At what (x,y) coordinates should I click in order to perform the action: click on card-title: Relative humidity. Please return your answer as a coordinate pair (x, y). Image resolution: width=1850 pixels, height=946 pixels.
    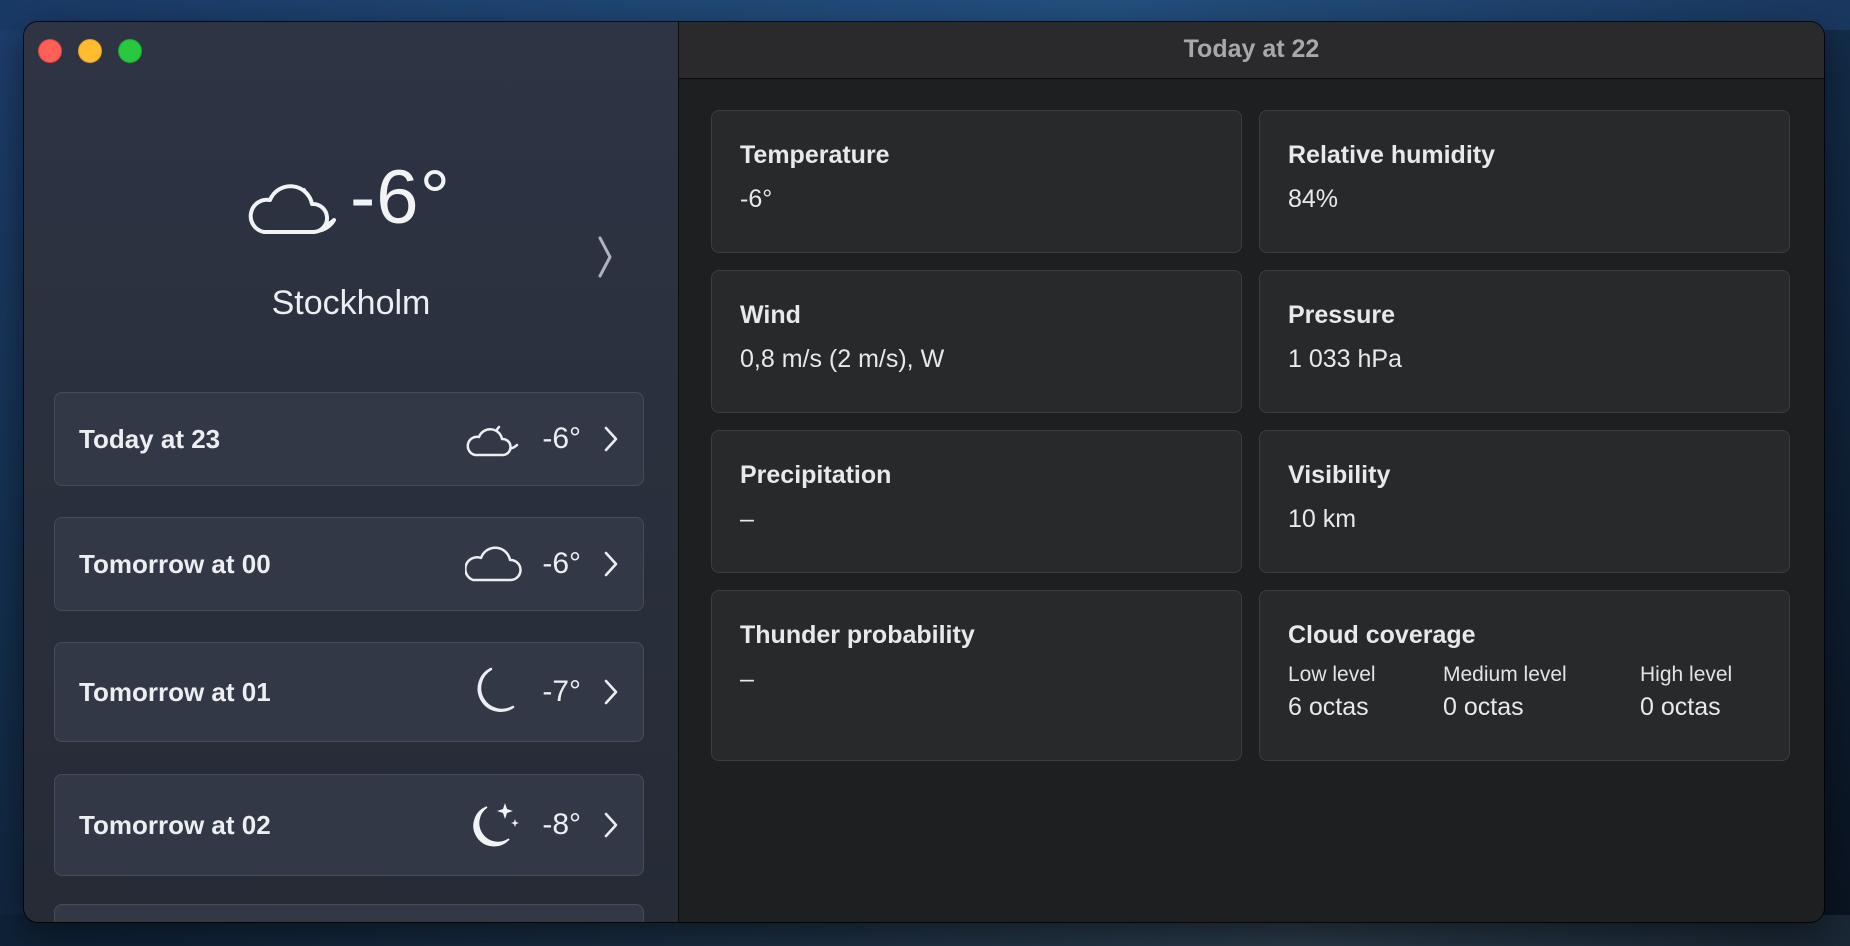
    Looking at the image, I should click on (1391, 155).